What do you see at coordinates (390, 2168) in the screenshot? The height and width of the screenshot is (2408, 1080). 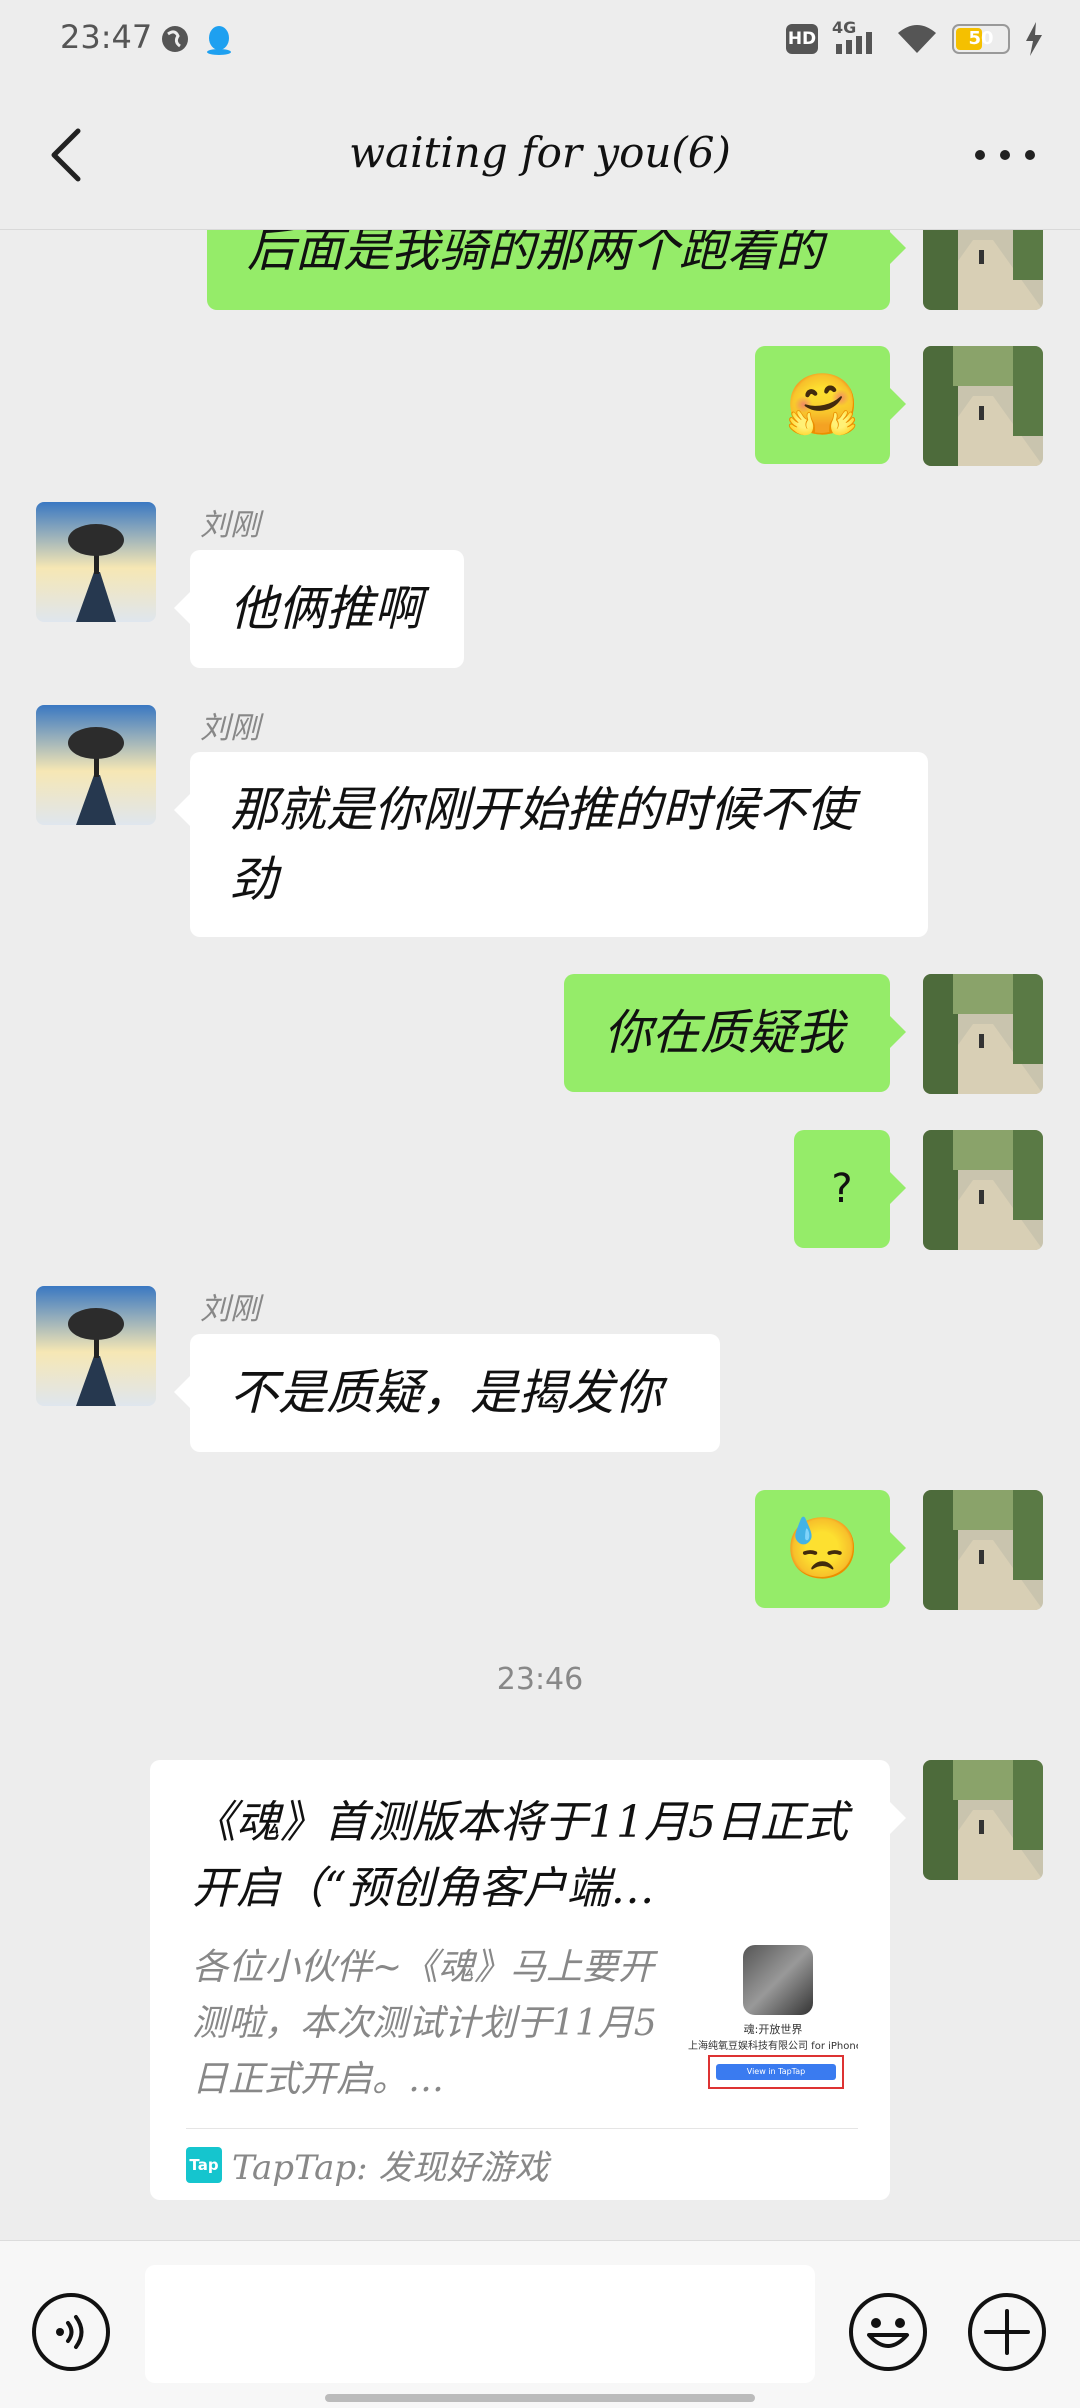 I see `source-label: TapTap: 发现好游戏` at bounding box center [390, 2168].